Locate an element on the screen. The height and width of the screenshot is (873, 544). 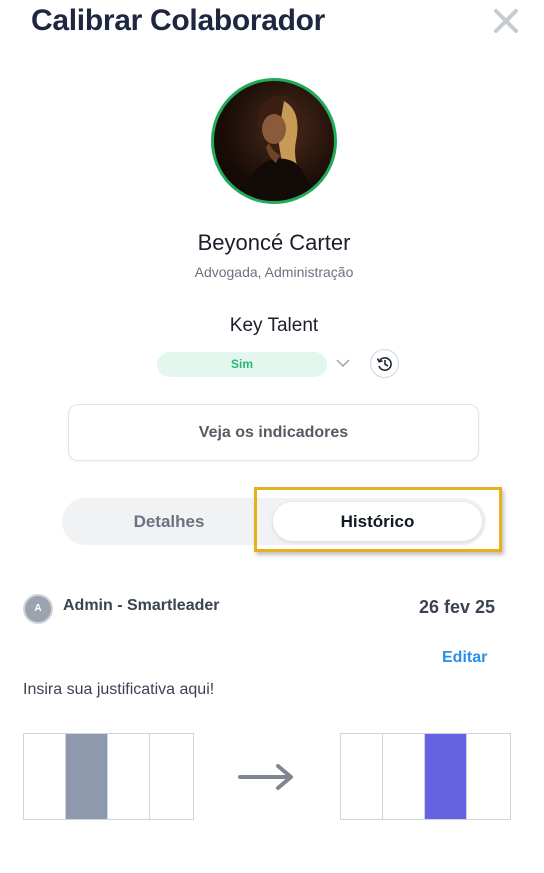
author-avatar: A is located at coordinates (38, 609).